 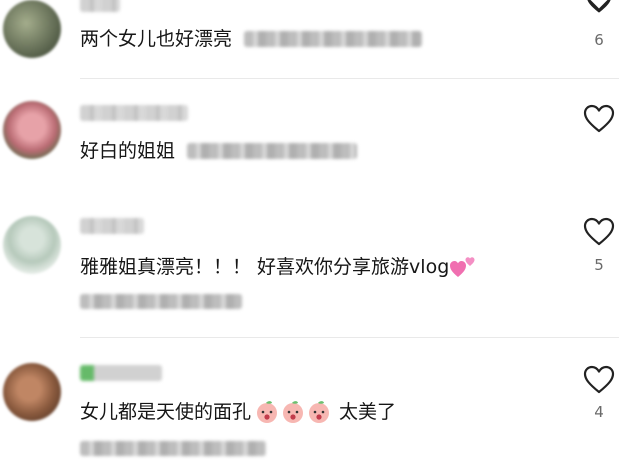 I want to click on comment-text-row: 雅雅姐真漂亮！！！ 好喜欢你分享旅游vlog, so click(x=278, y=267).